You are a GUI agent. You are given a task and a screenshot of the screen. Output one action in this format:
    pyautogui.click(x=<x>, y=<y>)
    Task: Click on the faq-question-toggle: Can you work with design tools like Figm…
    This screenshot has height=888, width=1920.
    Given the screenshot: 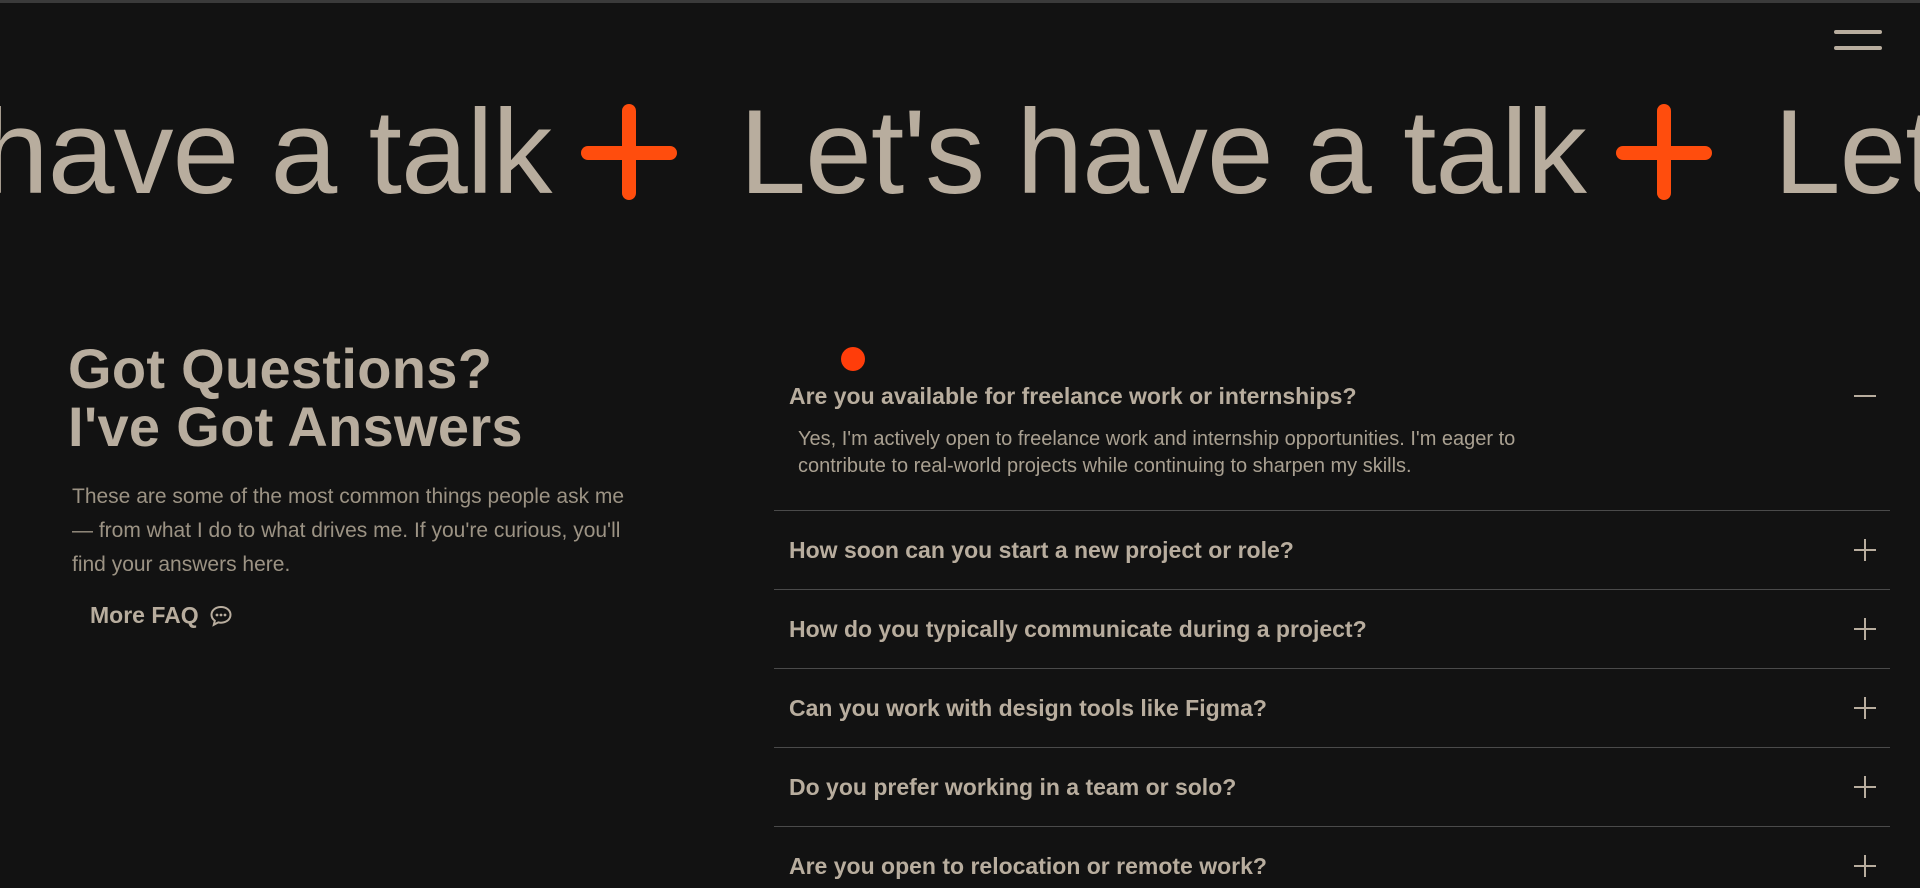 What is the action you would take?
    pyautogui.click(x=1332, y=708)
    